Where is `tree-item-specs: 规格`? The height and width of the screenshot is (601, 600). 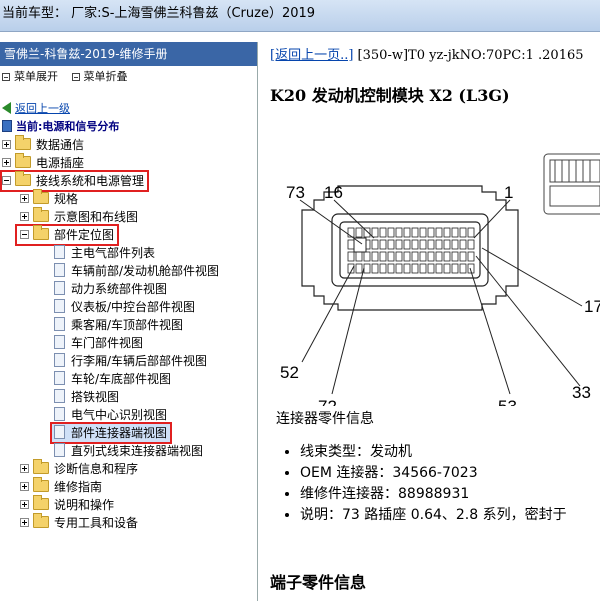 tree-item-specs: 规格 is located at coordinates (49, 198).